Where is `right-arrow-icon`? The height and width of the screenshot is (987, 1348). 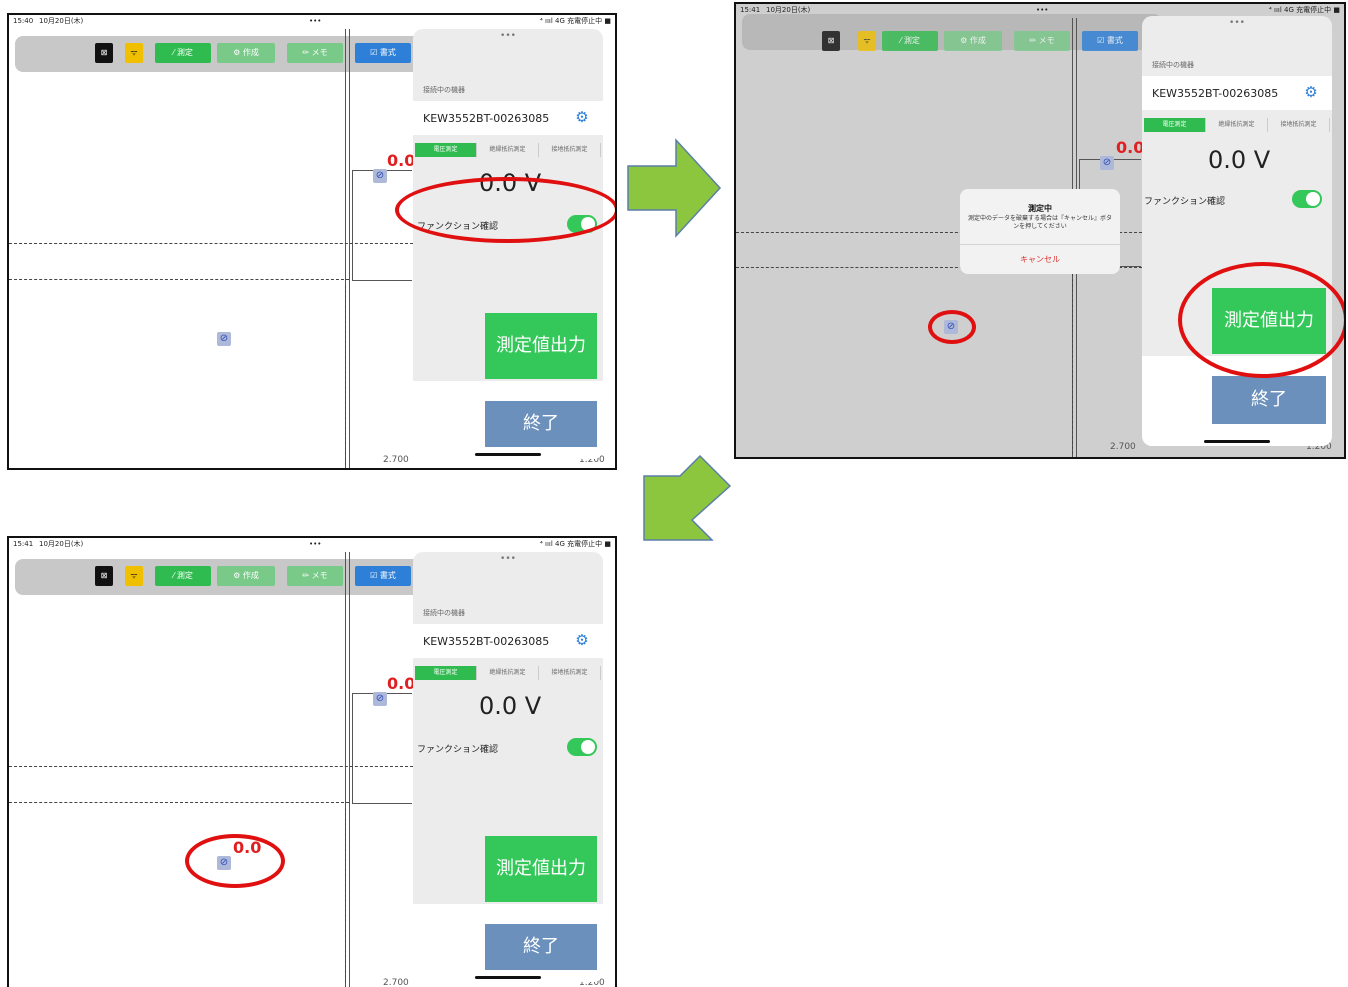
right-arrow-icon is located at coordinates (674, 188).